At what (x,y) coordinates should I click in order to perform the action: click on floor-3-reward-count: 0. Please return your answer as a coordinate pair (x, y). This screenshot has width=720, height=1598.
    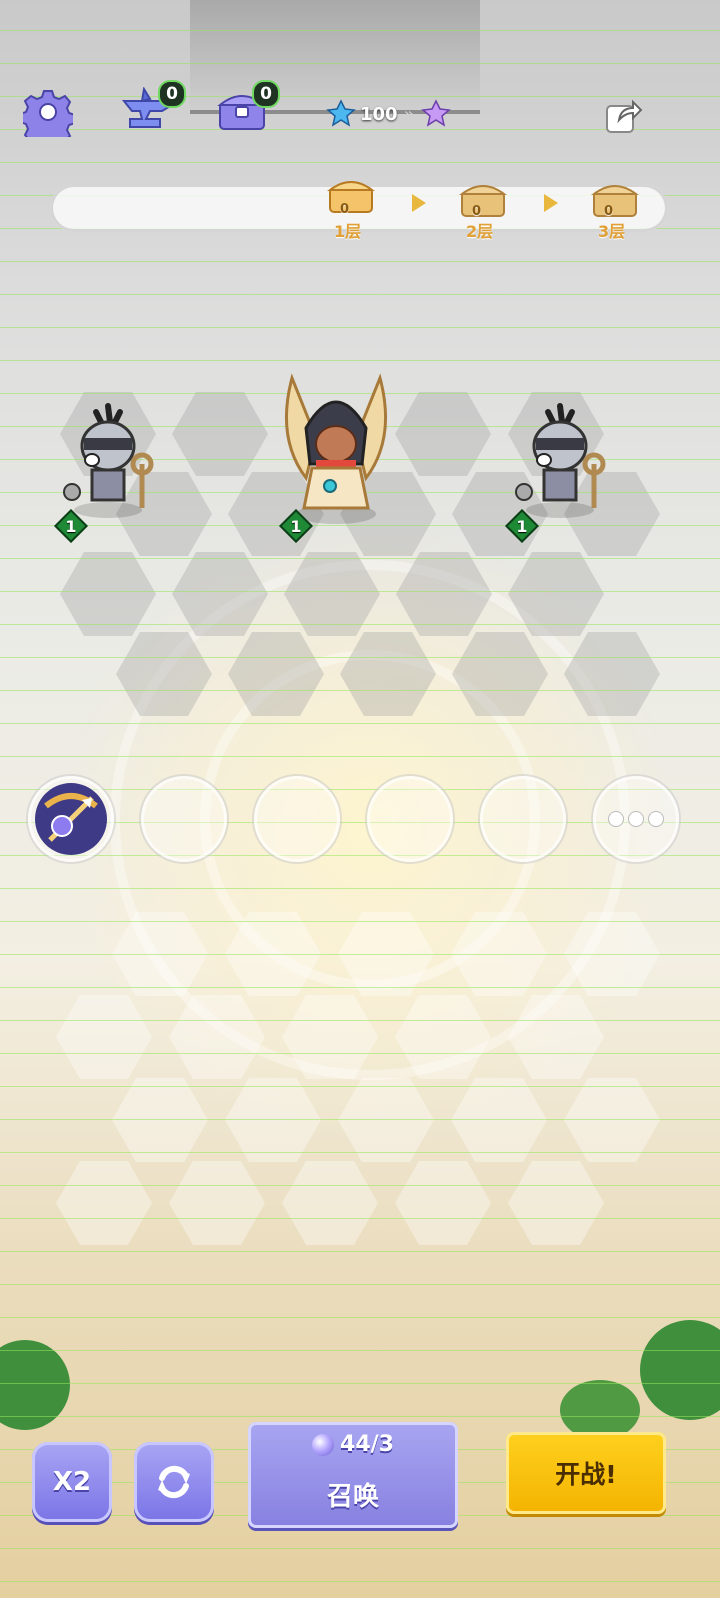
    Looking at the image, I should click on (609, 211).